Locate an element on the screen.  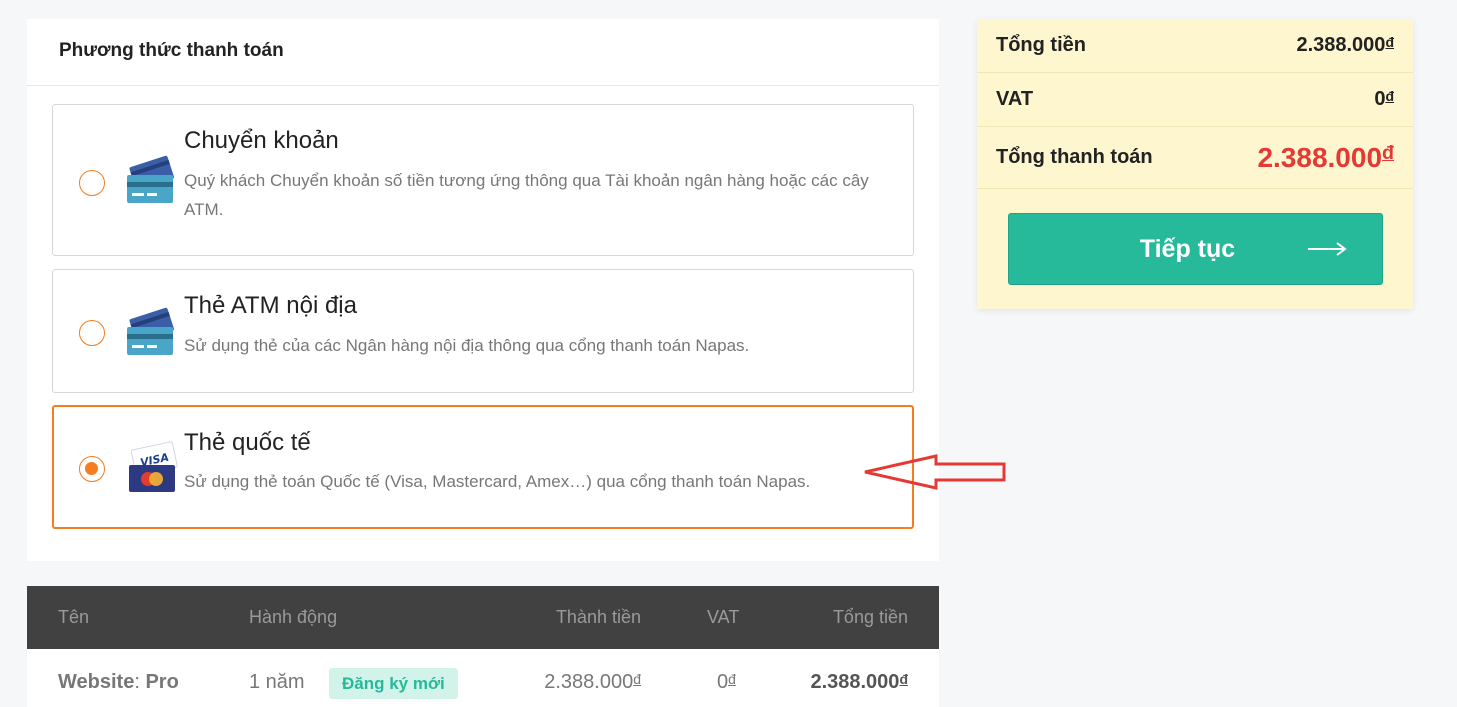
column-header-amount: Thành tiền is located at coordinates (598, 617).